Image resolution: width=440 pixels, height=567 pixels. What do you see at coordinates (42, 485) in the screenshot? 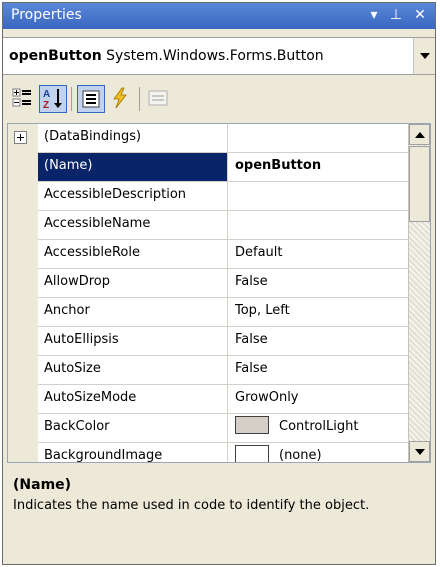
I see `description-title: (Name)` at bounding box center [42, 485].